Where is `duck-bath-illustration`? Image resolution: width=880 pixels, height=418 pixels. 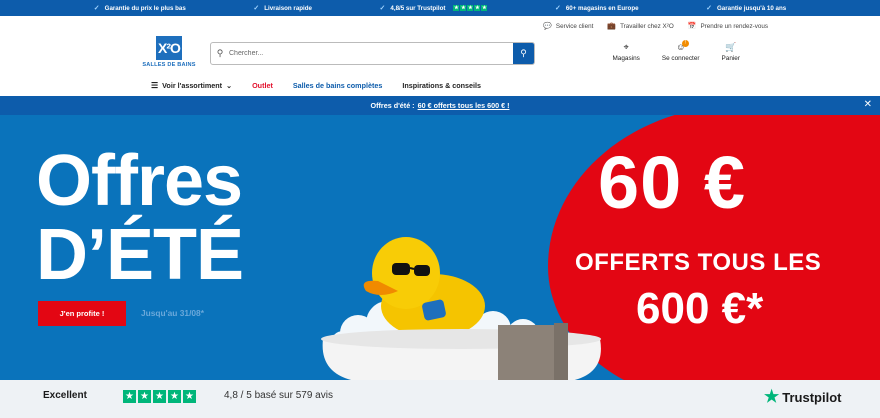 duck-bath-illustration is located at coordinates (461, 308).